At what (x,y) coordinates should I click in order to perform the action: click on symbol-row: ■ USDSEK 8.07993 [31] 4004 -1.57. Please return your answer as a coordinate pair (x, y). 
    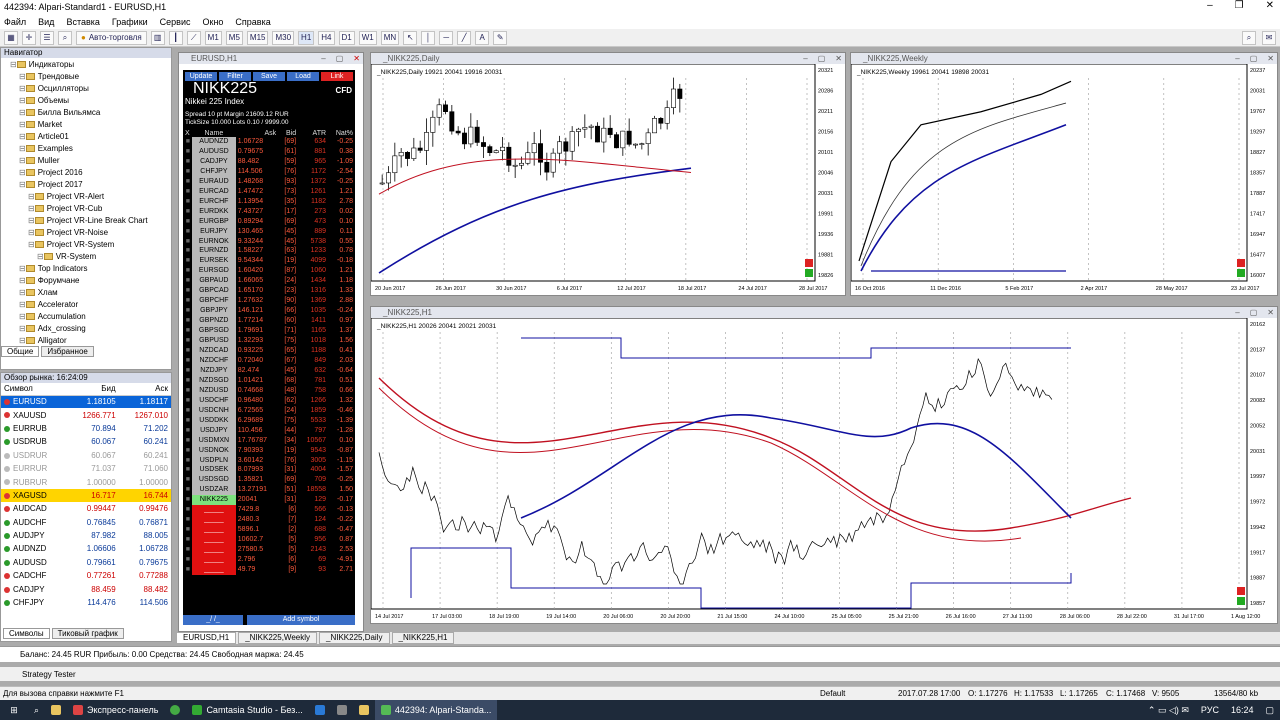
    Looking at the image, I should click on (269, 470).